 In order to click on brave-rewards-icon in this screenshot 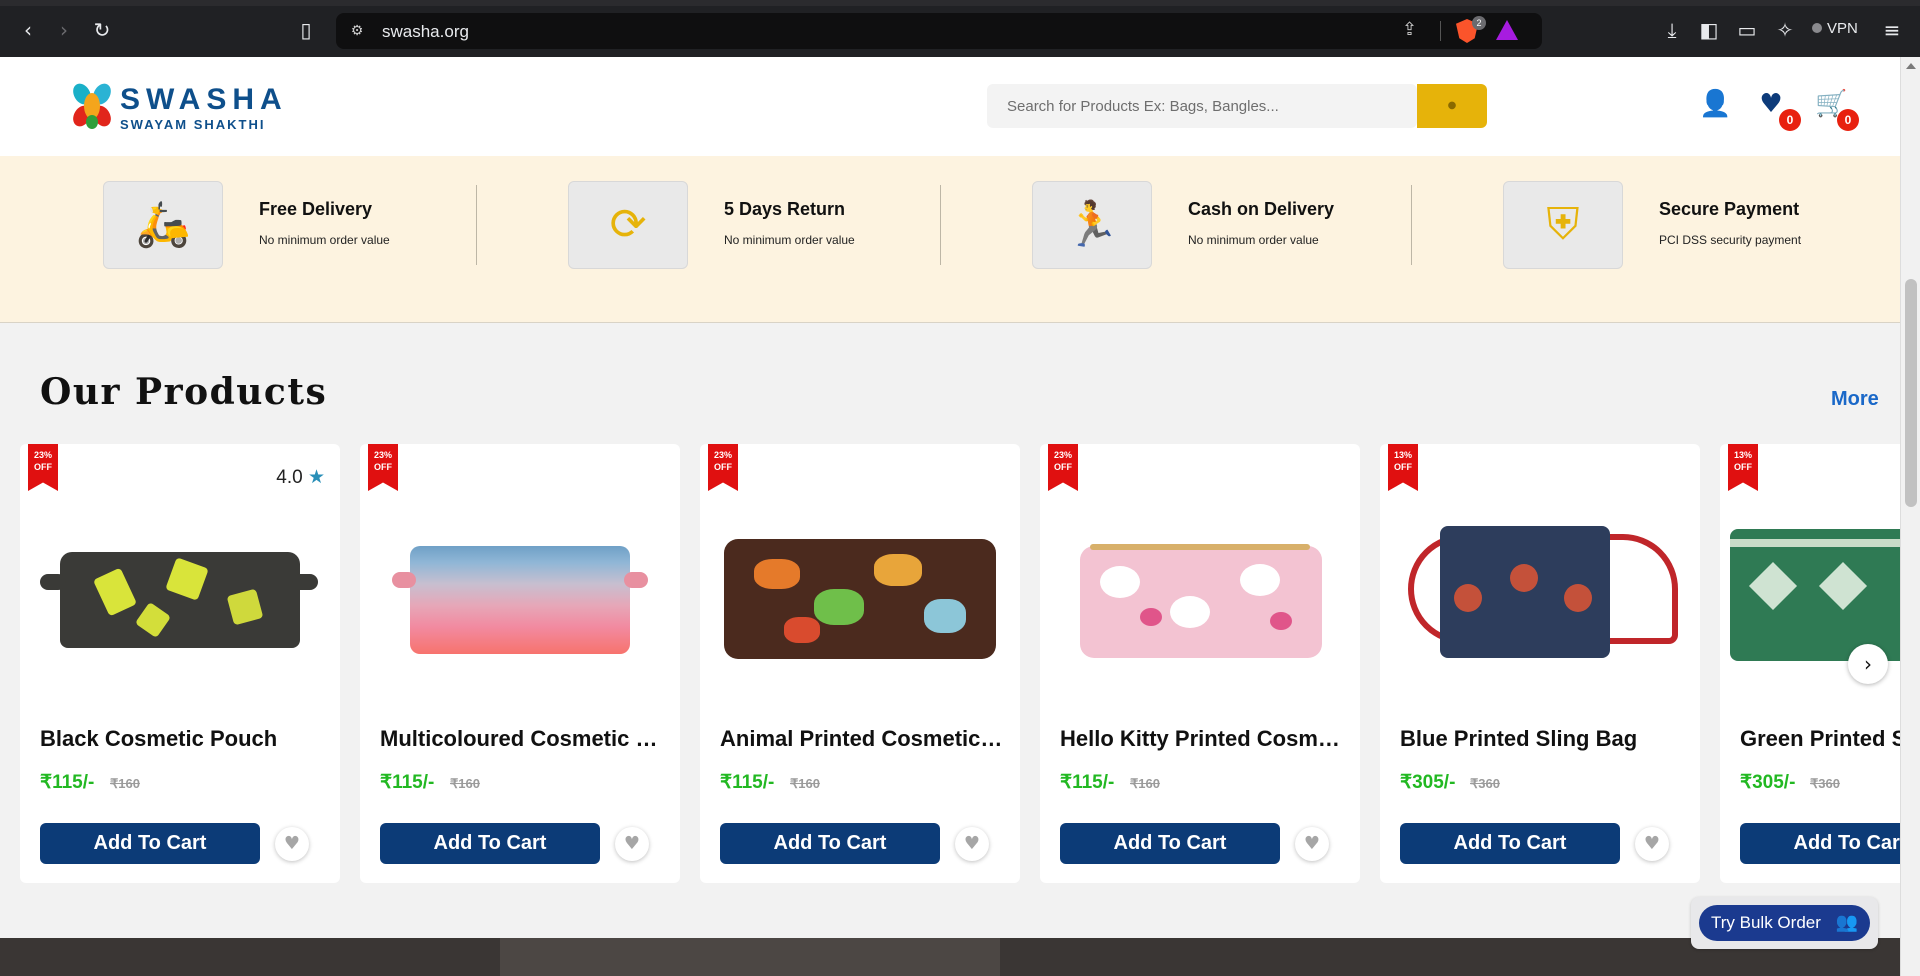, I will do `click(1507, 30)`.